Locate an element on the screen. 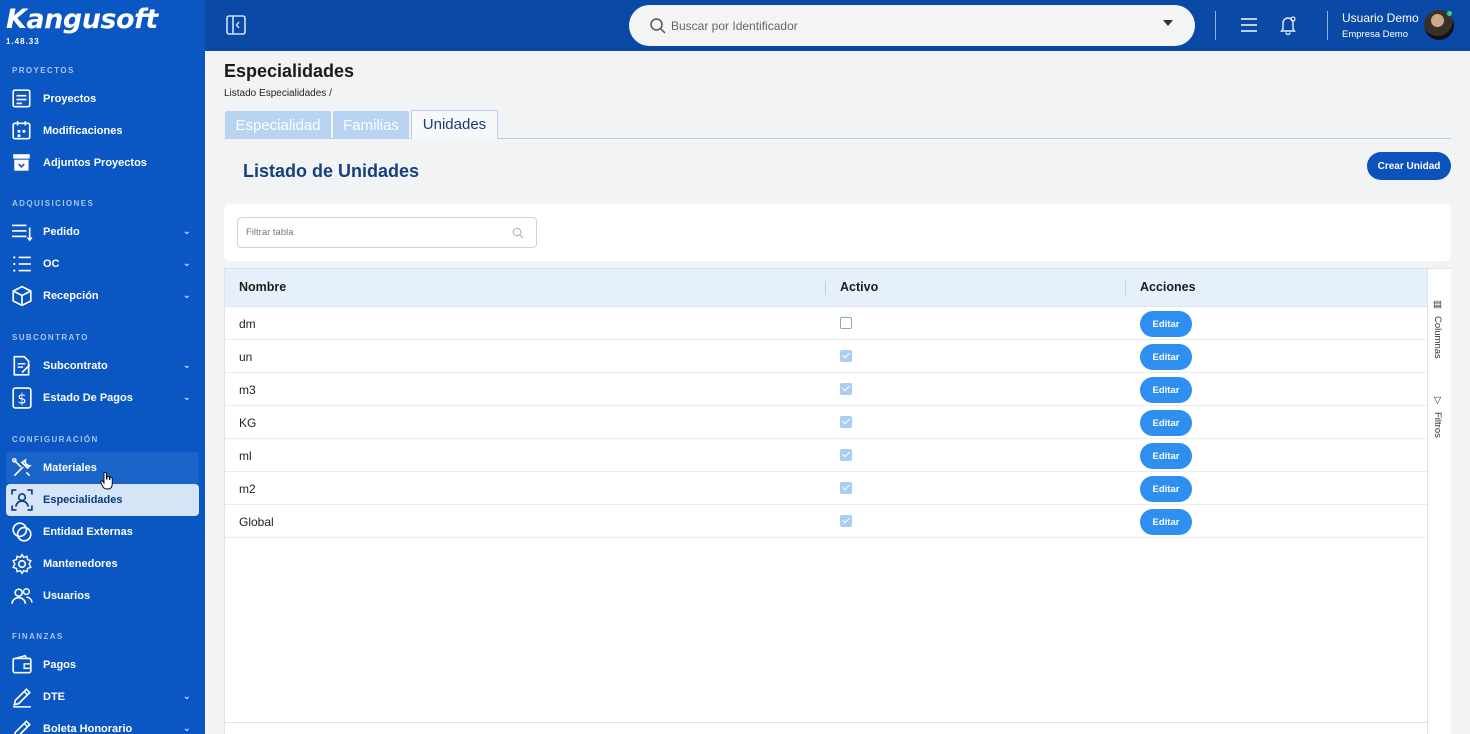 The width and height of the screenshot is (1470, 734). column-header-nombre: Nombre is located at coordinates (262, 287).